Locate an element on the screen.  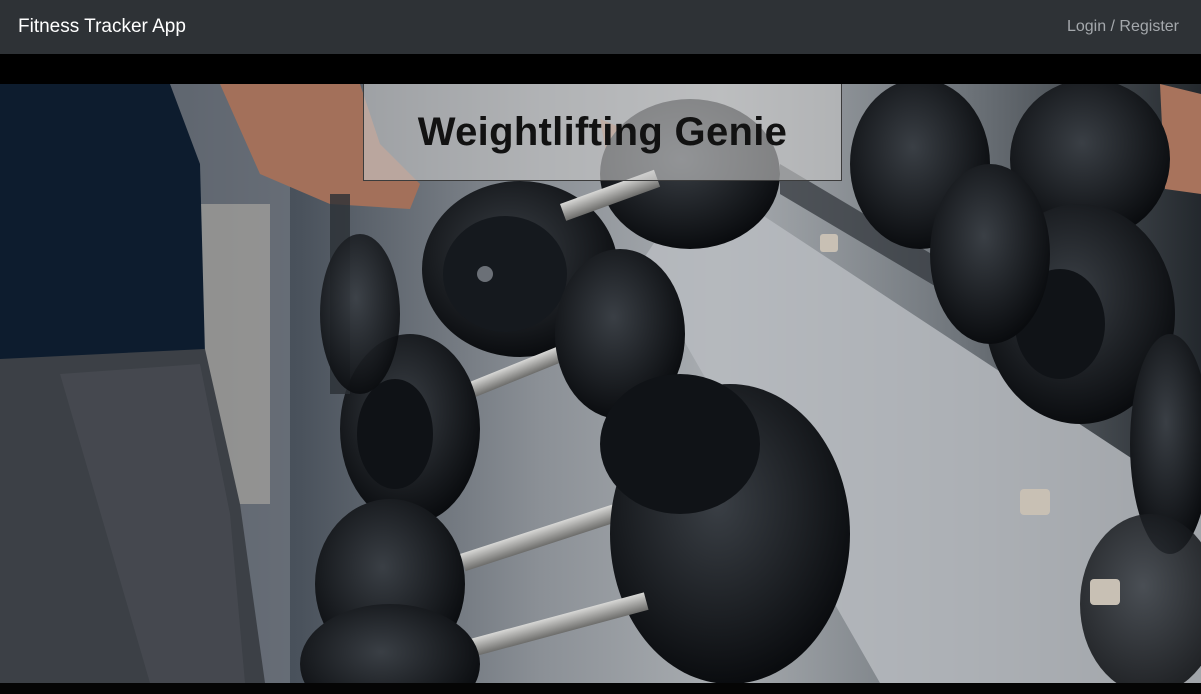
hero-title: Weightlifting Genie is located at coordinates (602, 131).